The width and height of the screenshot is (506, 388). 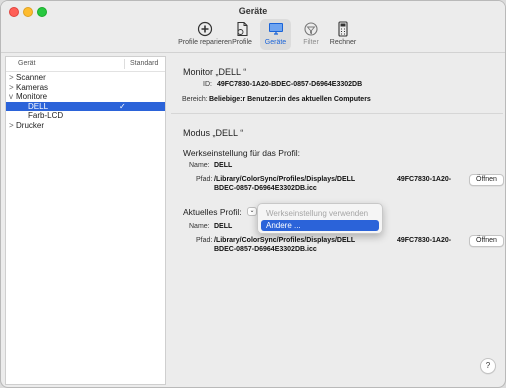 I want to click on device-item-dell: DELL ✓, so click(x=85, y=106).